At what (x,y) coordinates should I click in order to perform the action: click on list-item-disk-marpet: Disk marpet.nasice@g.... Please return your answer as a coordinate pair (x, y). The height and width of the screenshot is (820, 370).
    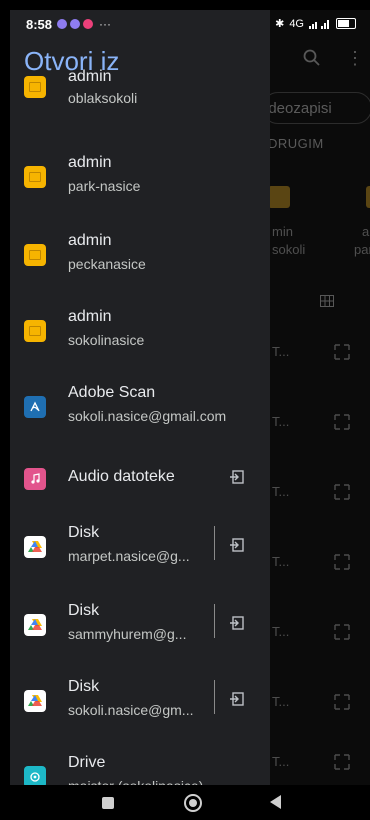
    Looking at the image, I should click on (140, 557).